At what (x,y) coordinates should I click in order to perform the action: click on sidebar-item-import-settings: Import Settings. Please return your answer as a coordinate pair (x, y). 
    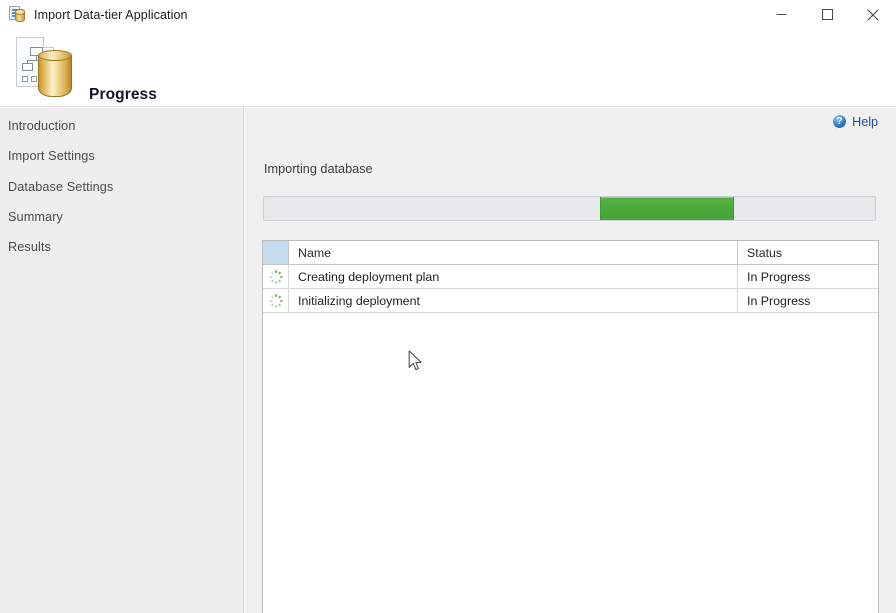
    Looking at the image, I should click on (51, 156).